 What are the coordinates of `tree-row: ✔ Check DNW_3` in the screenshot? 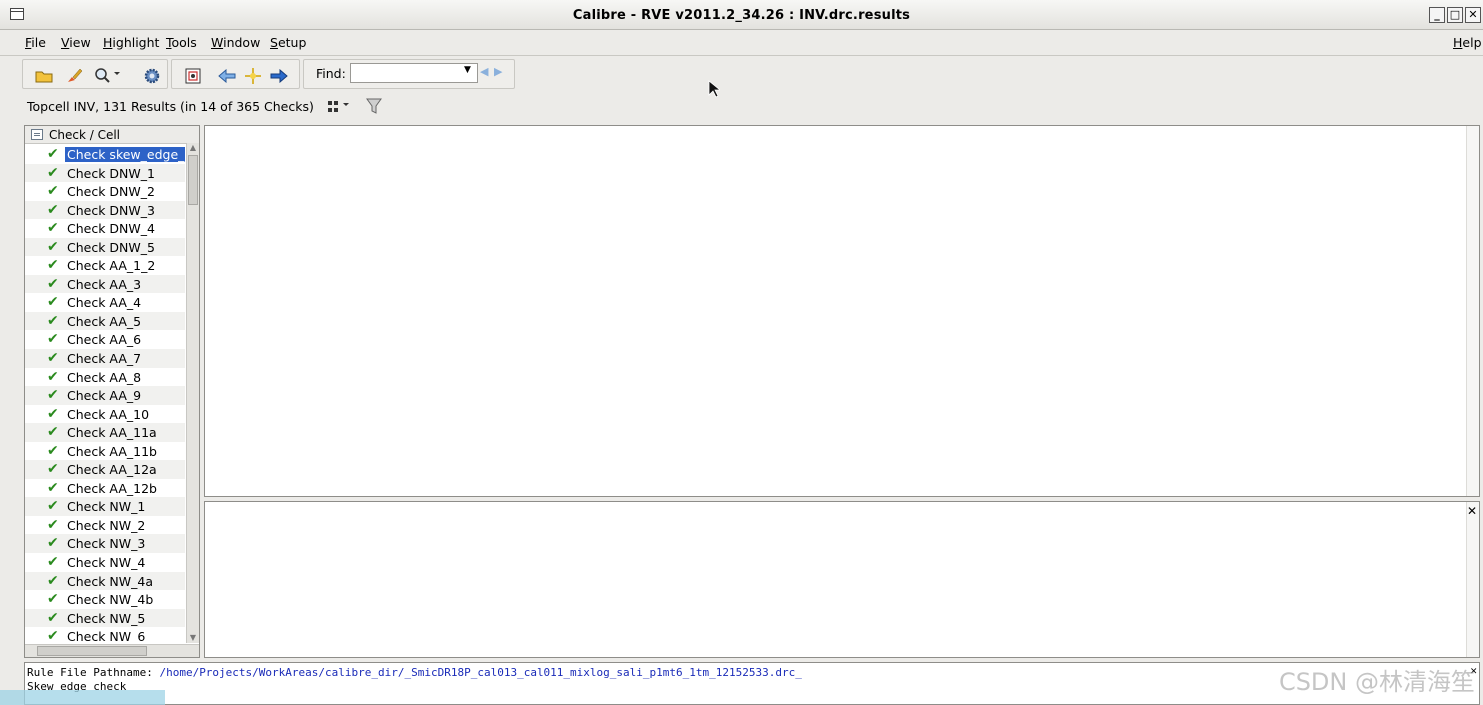 It's located at (105, 210).